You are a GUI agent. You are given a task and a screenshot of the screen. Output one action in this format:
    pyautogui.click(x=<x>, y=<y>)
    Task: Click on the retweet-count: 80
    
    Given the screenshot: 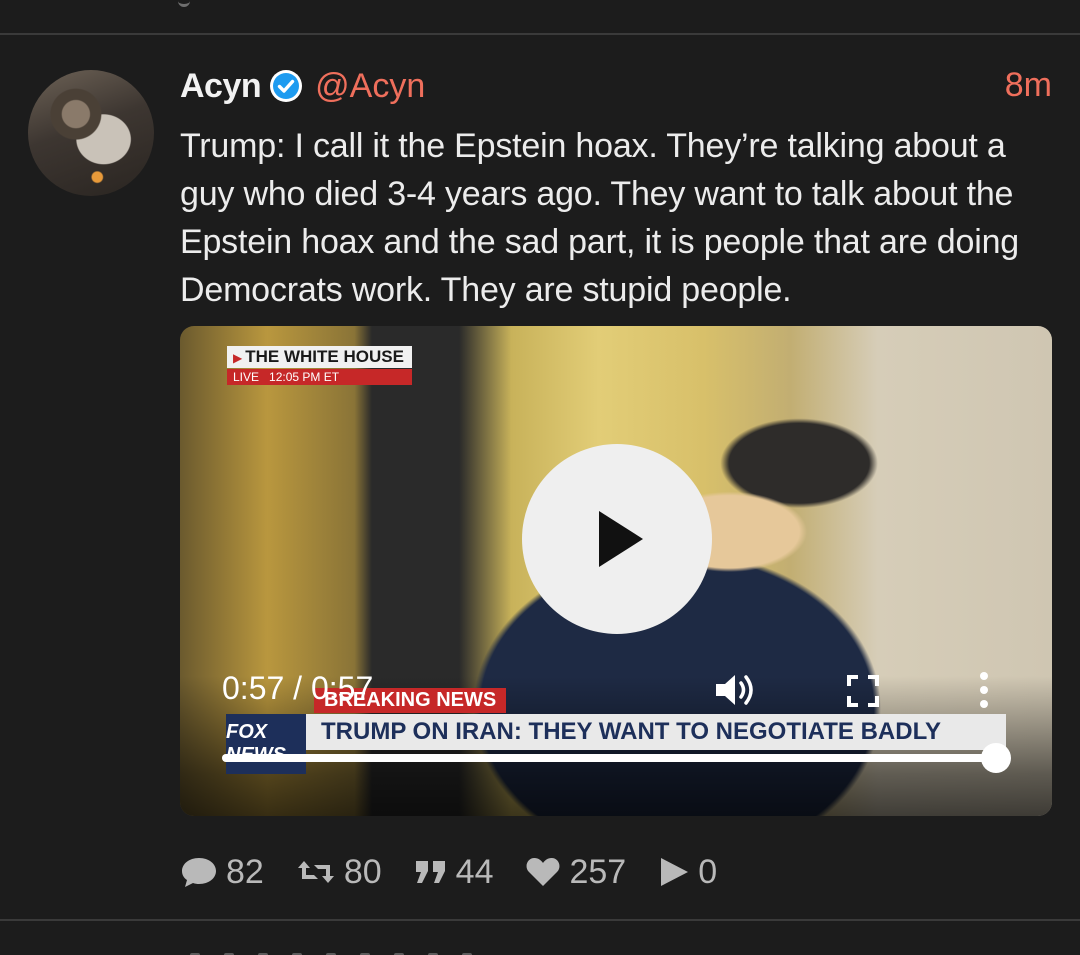 What is the action you would take?
    pyautogui.click(x=362, y=871)
    